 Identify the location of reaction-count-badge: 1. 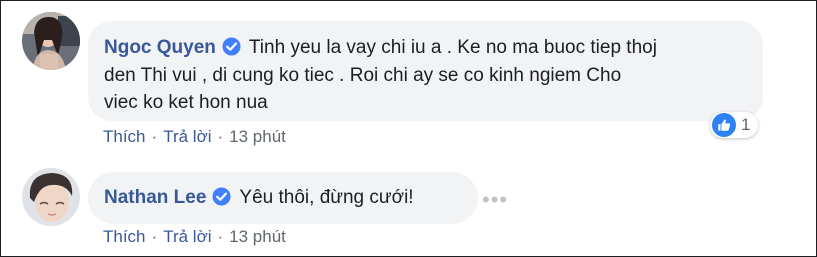
(734, 125).